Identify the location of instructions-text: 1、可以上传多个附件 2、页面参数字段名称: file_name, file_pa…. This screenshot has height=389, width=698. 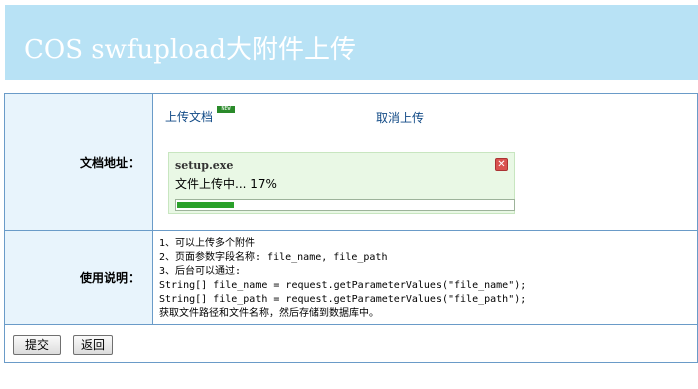
(342, 279).